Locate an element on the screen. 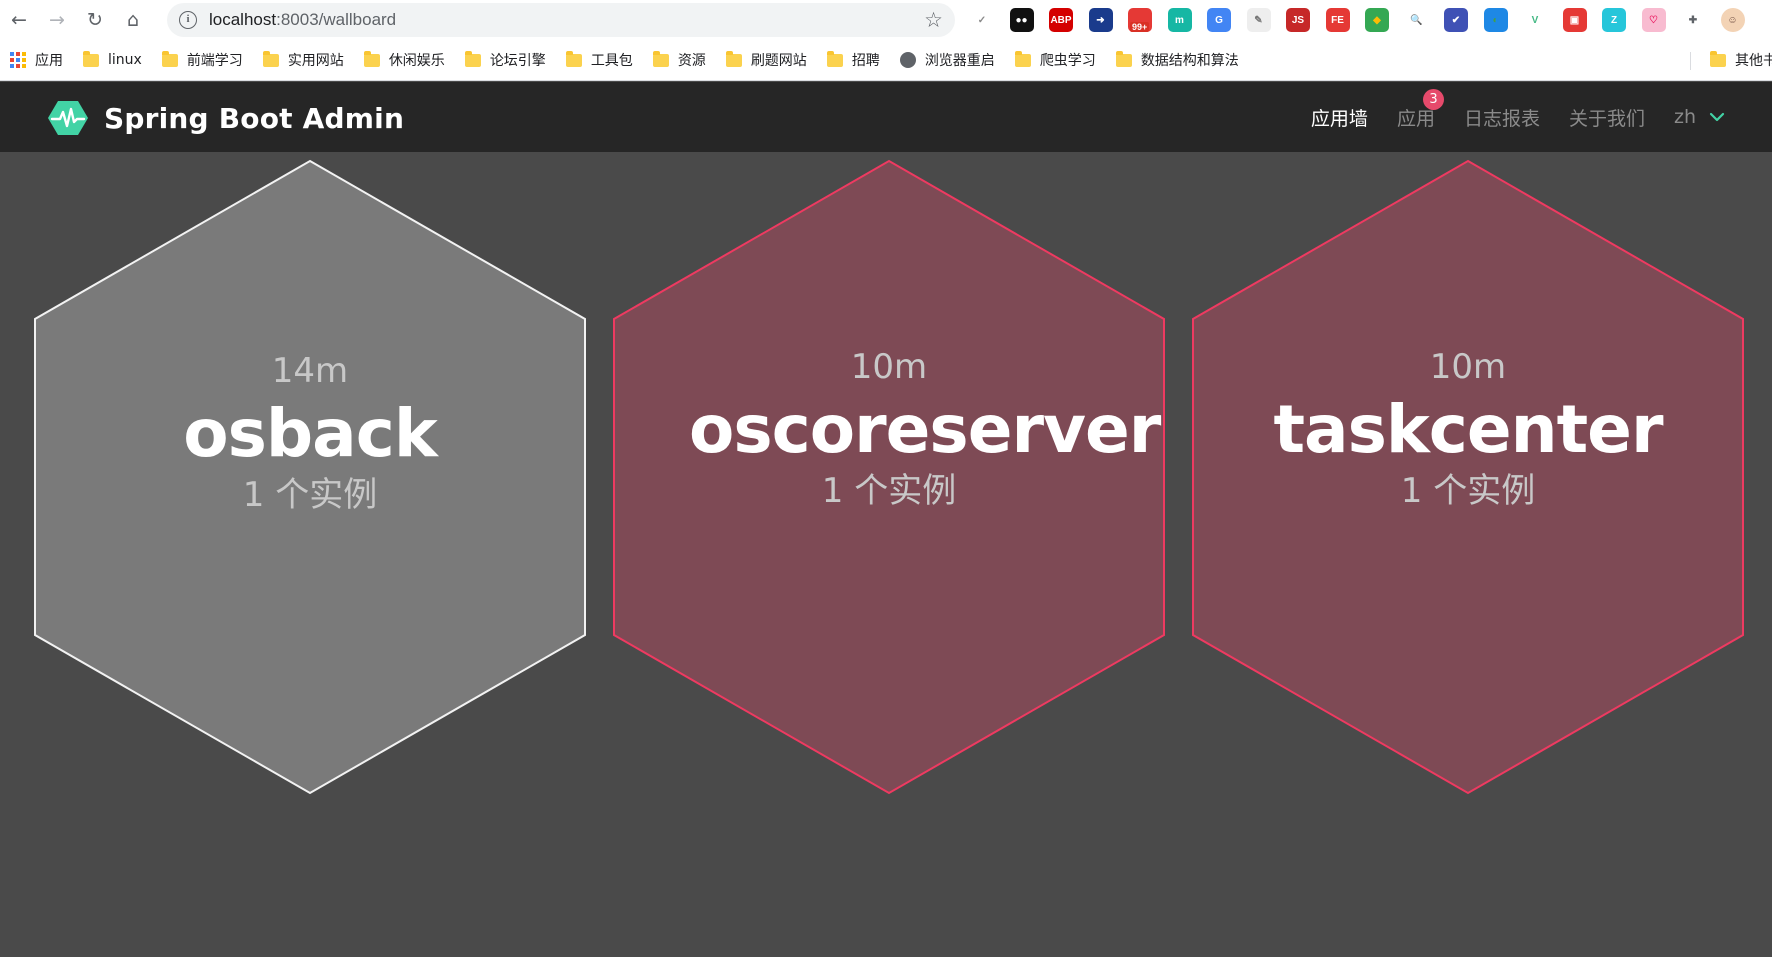 The width and height of the screenshot is (1772, 957). puzzle-ext-icon: ✚ is located at coordinates (1693, 20).